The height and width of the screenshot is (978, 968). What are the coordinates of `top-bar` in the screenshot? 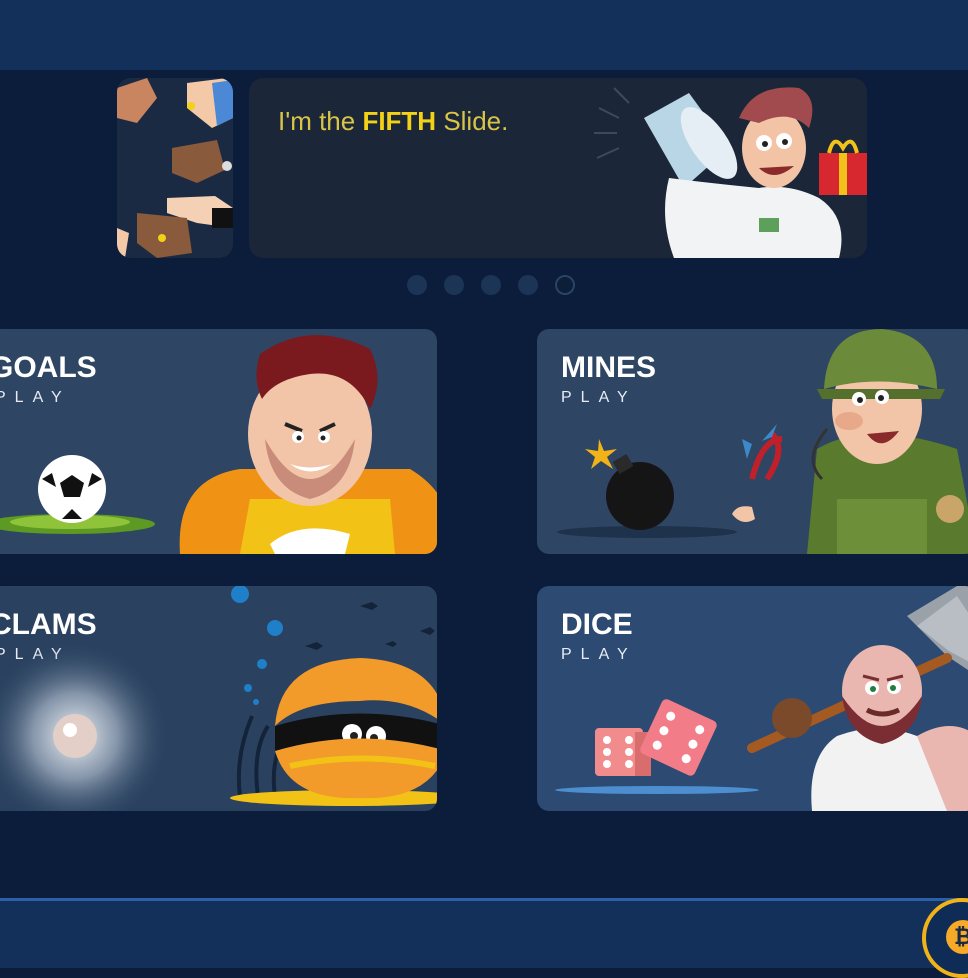 It's located at (484, 35).